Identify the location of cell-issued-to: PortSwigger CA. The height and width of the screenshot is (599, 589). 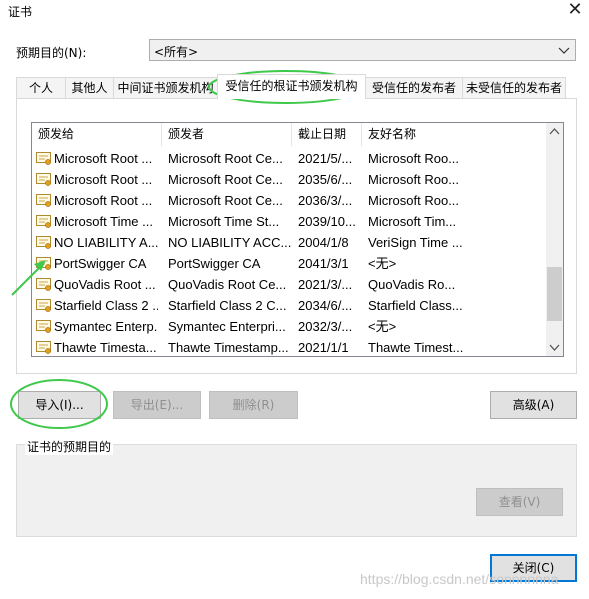
(100, 263).